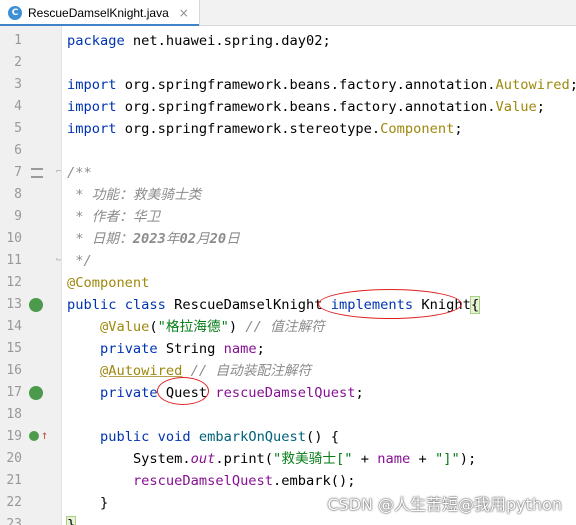  Describe the element at coordinates (233, 239) in the screenshot. I see `doc-comment: 日` at that location.